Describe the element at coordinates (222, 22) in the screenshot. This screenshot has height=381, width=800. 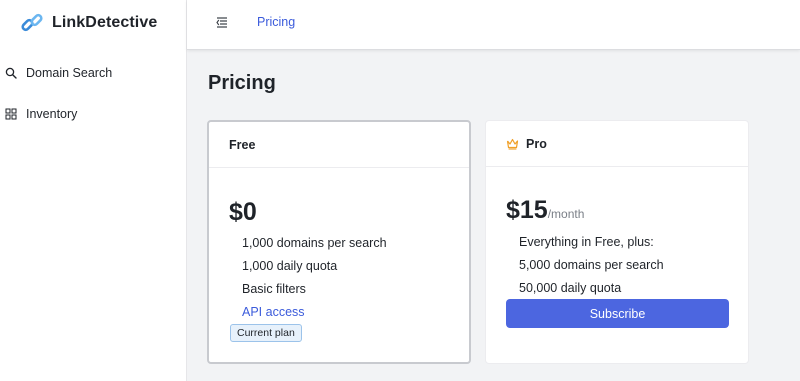
I see `menu-collapse-icon` at that location.